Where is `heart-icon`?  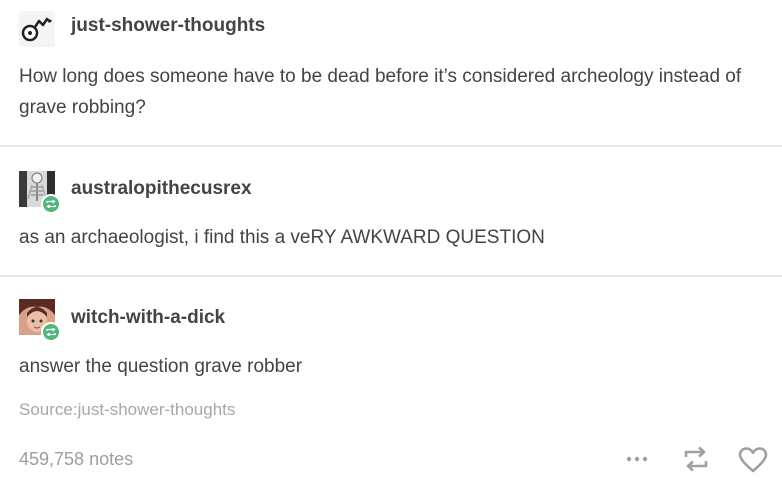 heart-icon is located at coordinates (753, 460).